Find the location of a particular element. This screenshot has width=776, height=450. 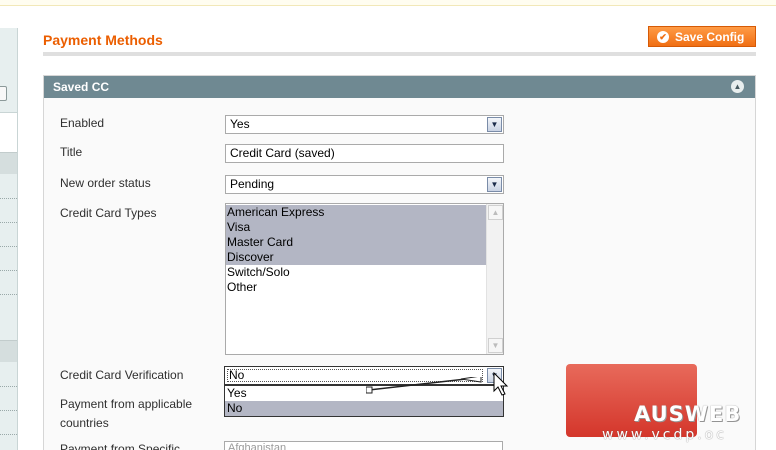

section-title: Saved CC is located at coordinates (81, 87).